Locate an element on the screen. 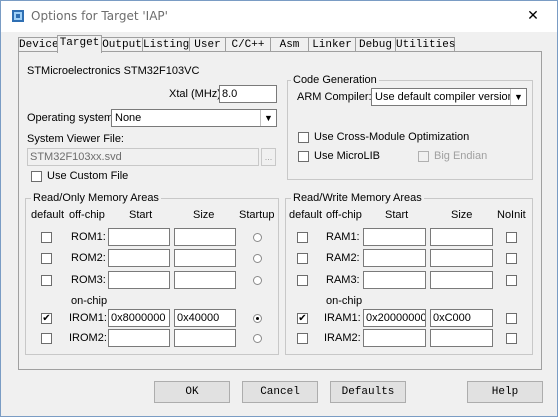 Image resolution: width=558 pixels, height=417 pixels. ram3-noinit-checkbox is located at coordinates (511, 280).